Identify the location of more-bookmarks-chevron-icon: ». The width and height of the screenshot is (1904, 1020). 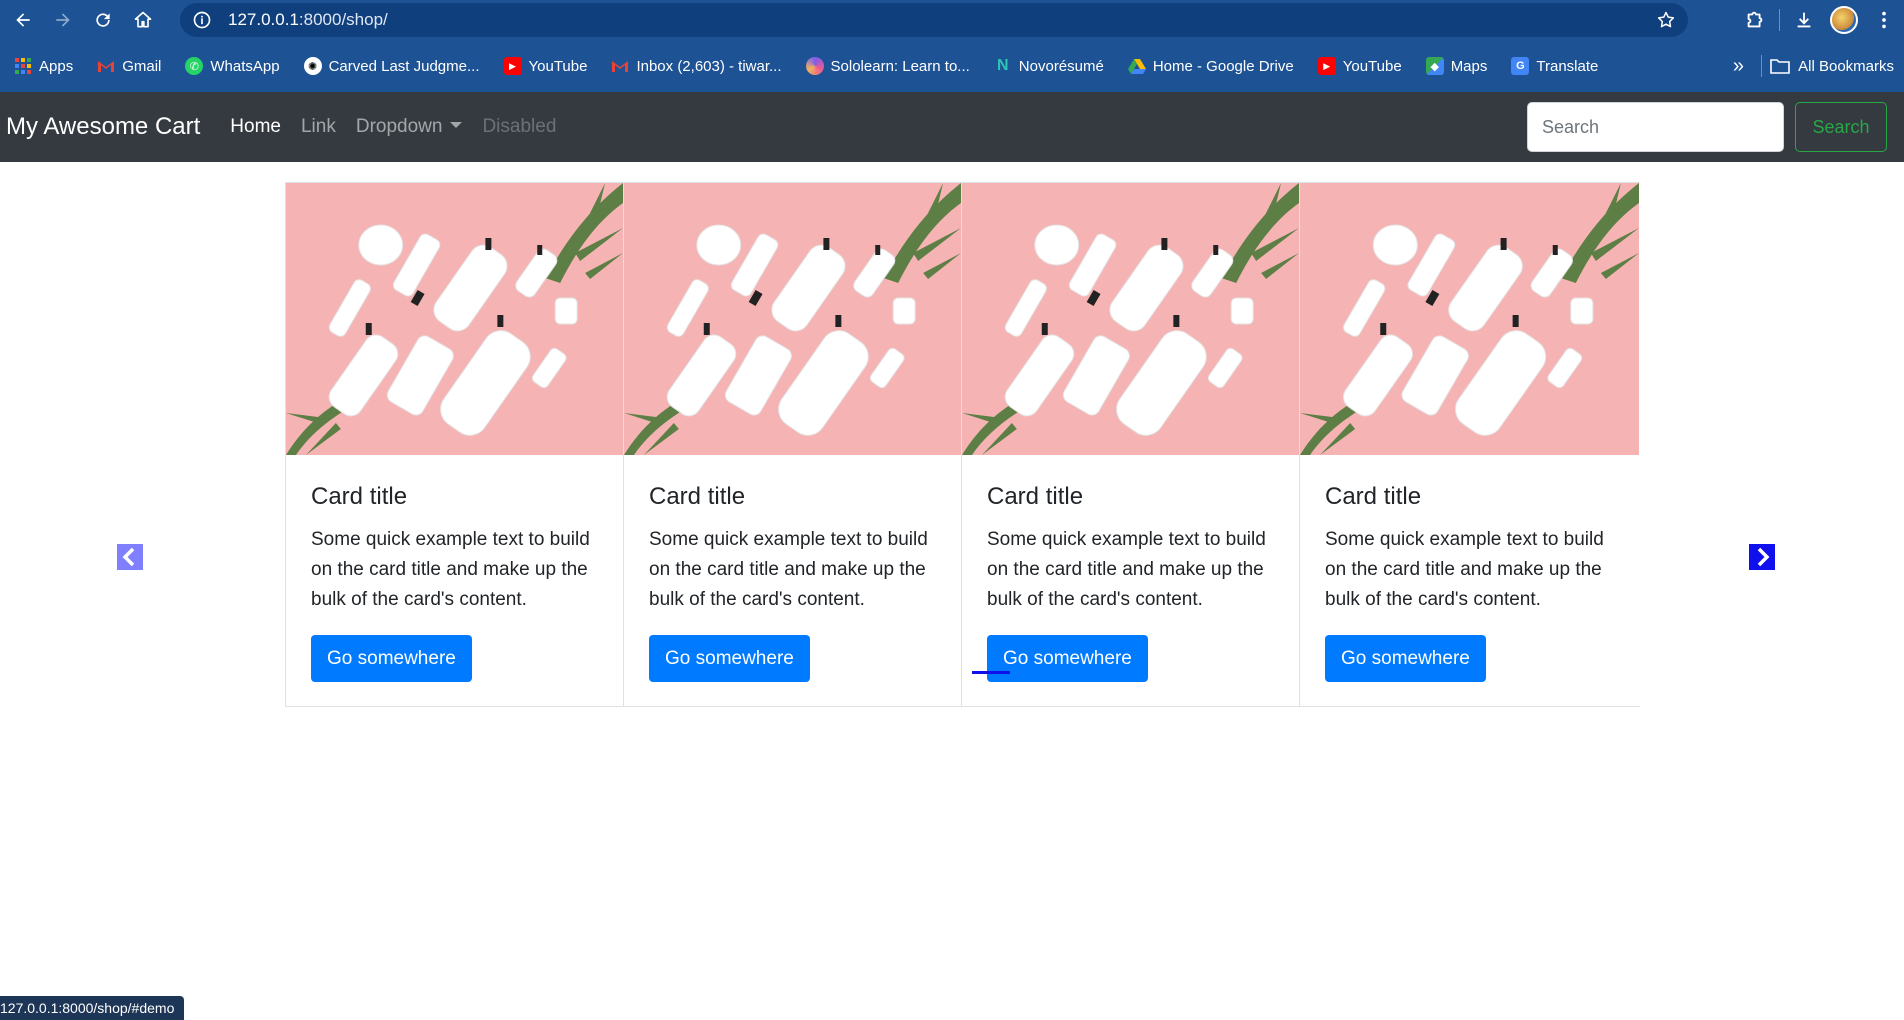
(1738, 66).